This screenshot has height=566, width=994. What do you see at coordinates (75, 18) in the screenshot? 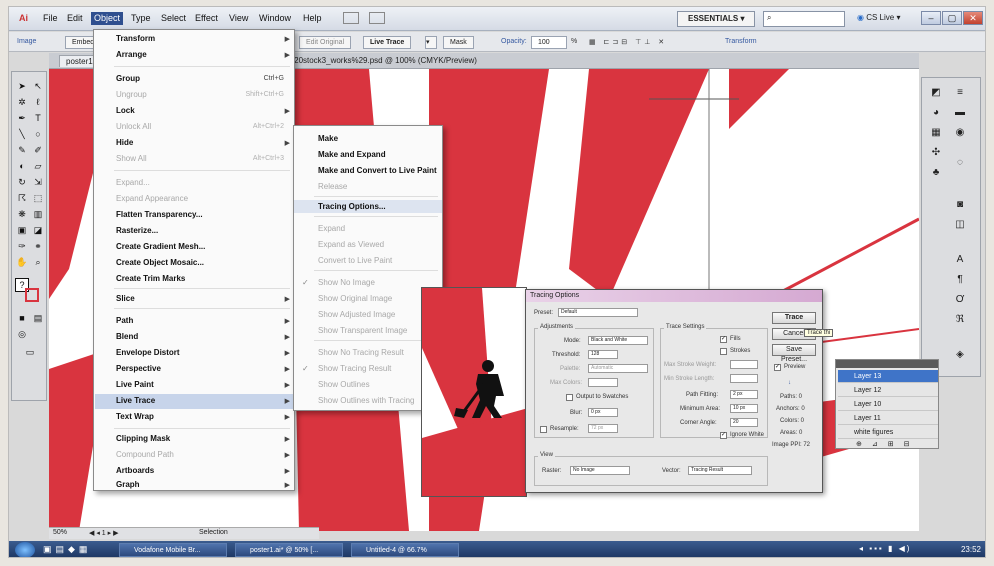
I see `menu-edit: Edit` at bounding box center [75, 18].